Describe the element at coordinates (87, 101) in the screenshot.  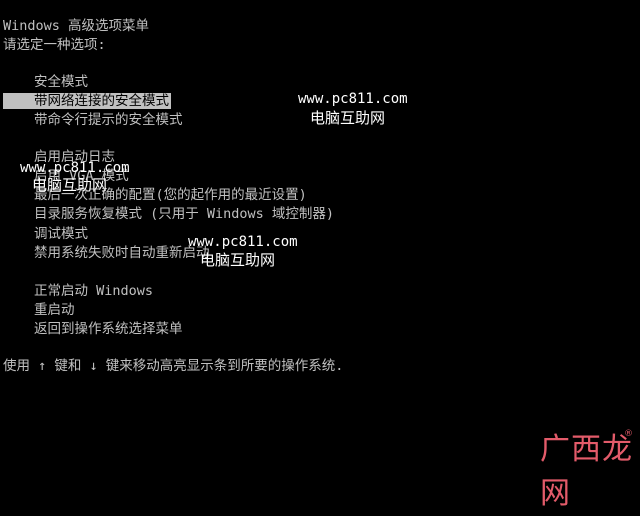
I see `menu-item-safe-mode-networking: 带网络连接的安全模式` at that location.